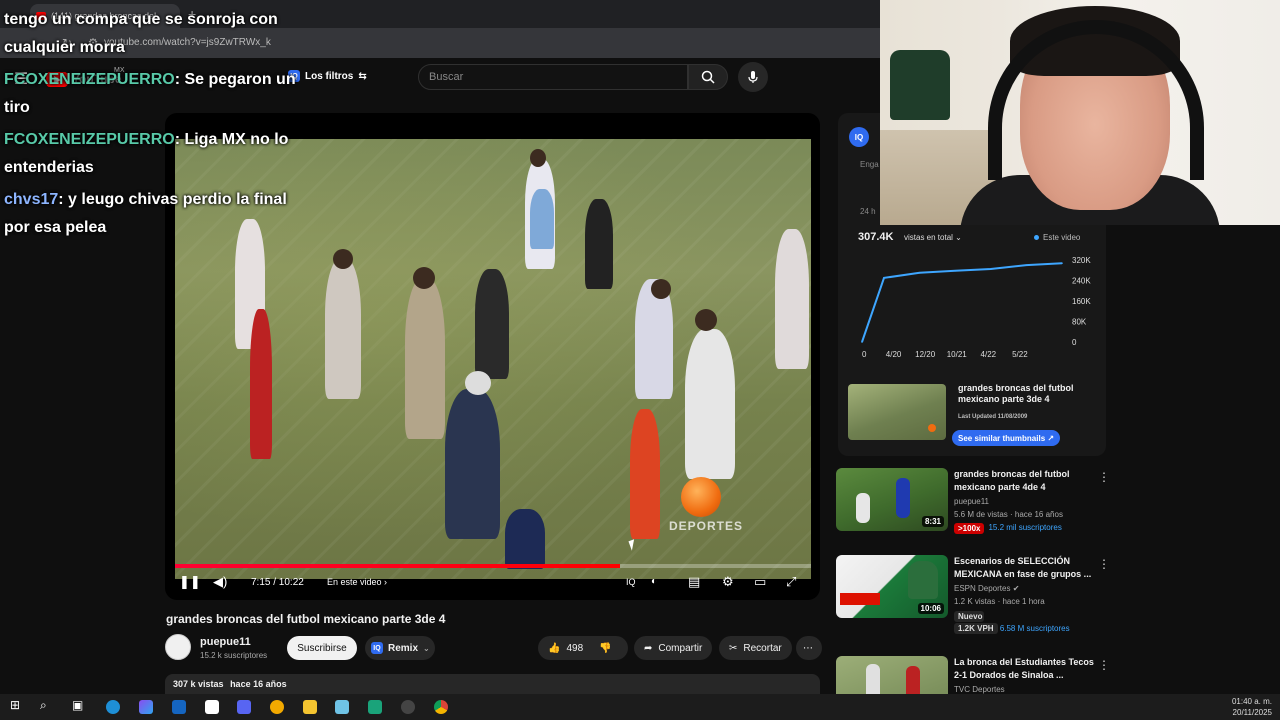 The width and height of the screenshot is (1280, 720). I want to click on share-button: ➦ Compartir, so click(673, 648).